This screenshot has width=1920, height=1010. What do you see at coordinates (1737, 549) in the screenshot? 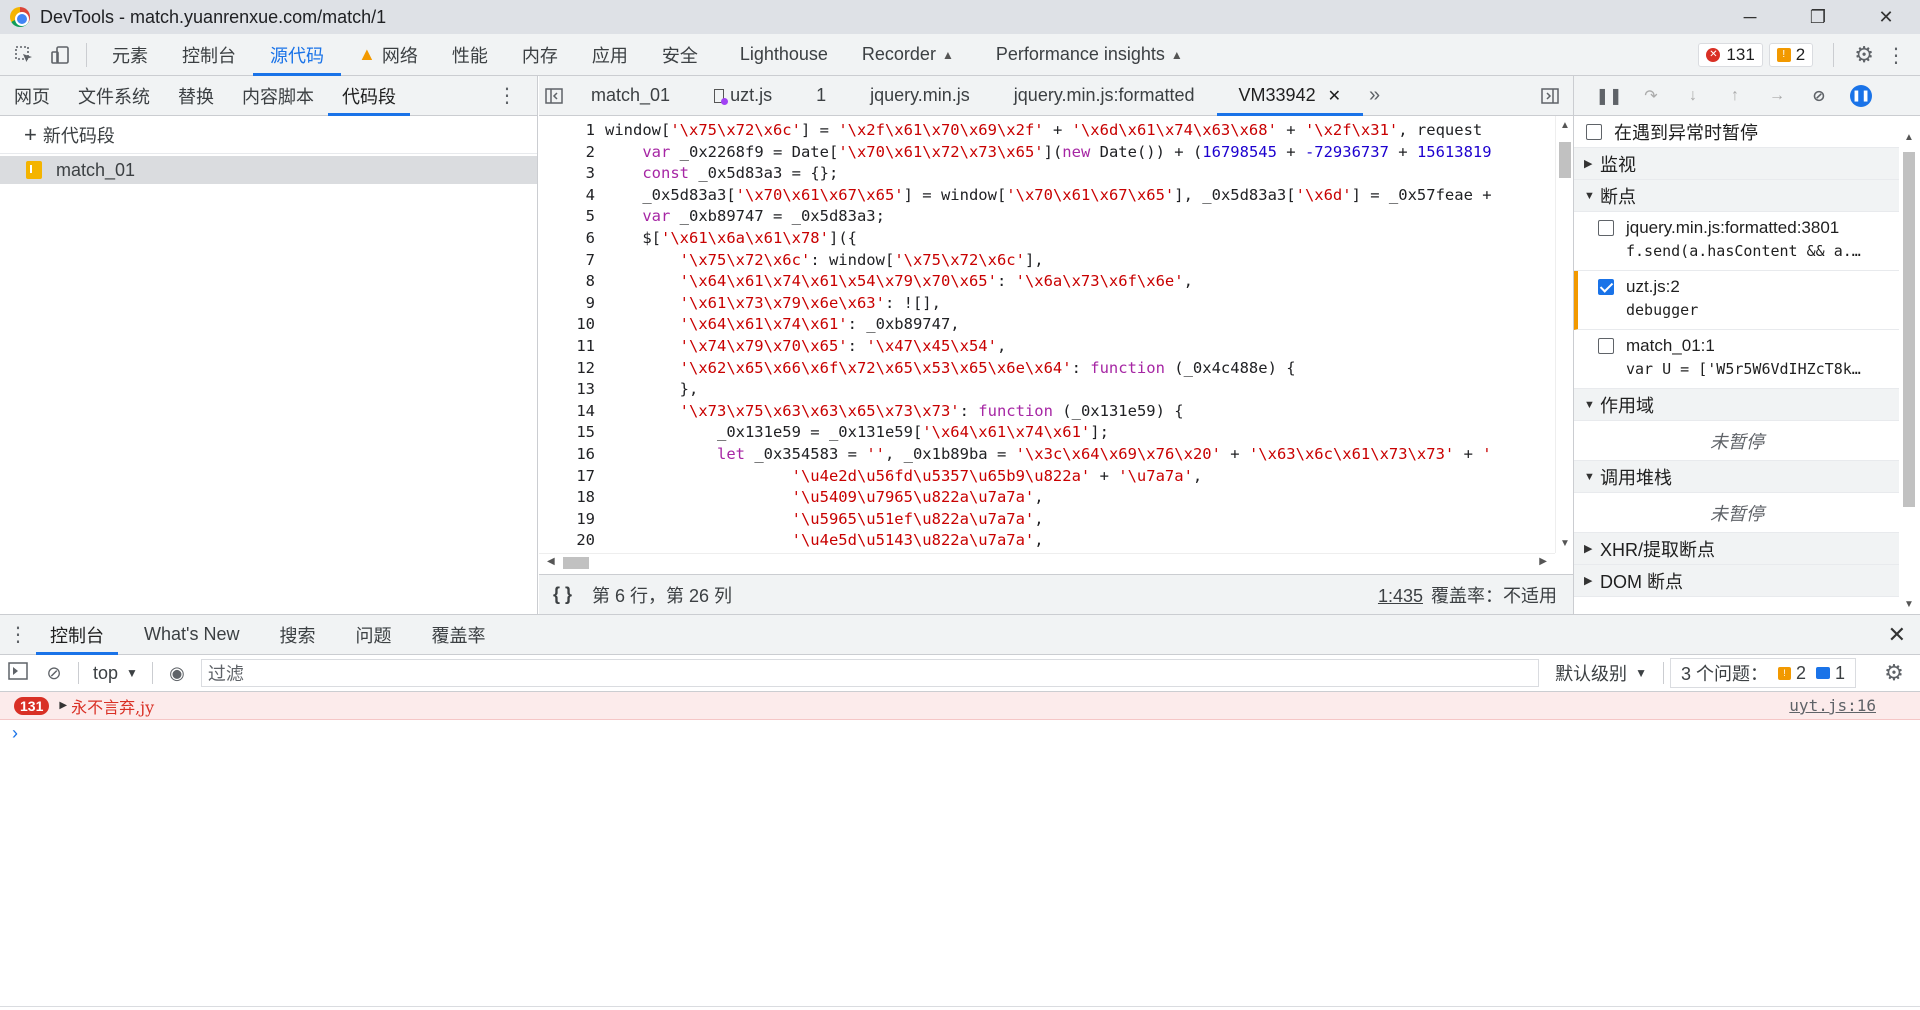
I see `xhr-breakpoints-header: ▶ XHR/提取断点` at bounding box center [1737, 549].